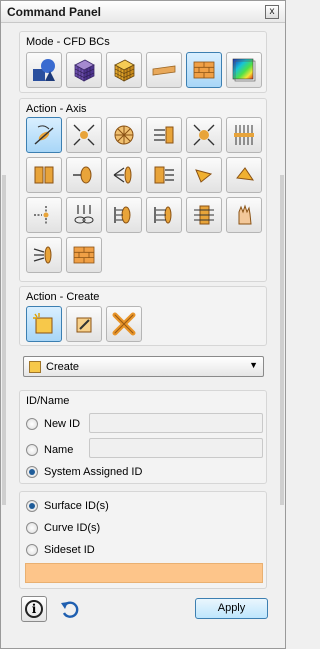 The image size is (320, 649). I want to click on triangle-flap-button, so click(204, 175).